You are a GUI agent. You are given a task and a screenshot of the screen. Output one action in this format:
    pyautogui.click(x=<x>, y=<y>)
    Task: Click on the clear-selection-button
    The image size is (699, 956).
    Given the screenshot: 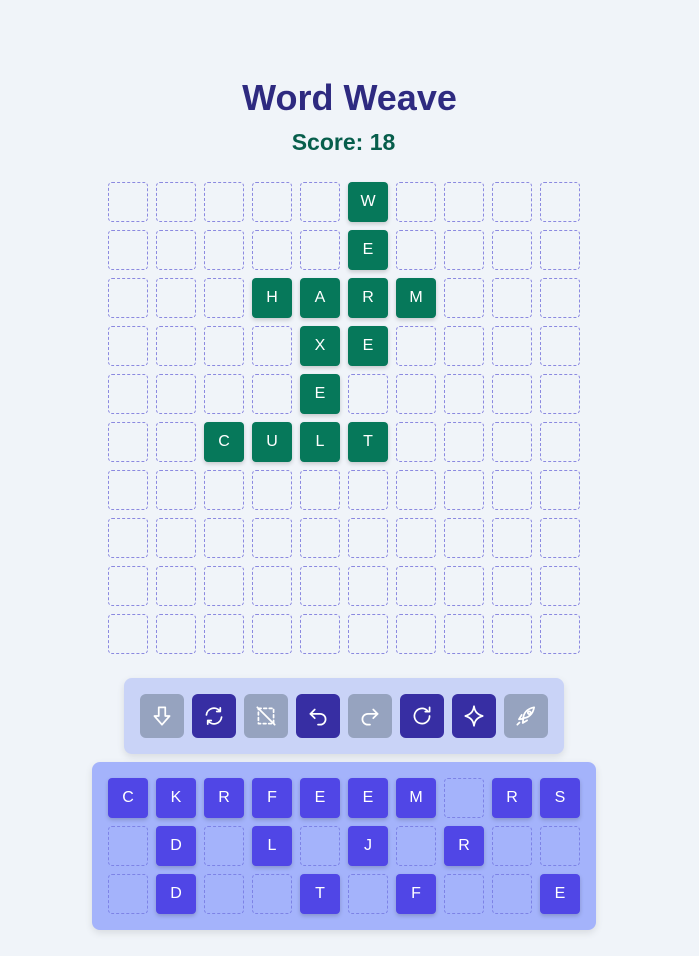 What is the action you would take?
    pyautogui.click(x=266, y=716)
    